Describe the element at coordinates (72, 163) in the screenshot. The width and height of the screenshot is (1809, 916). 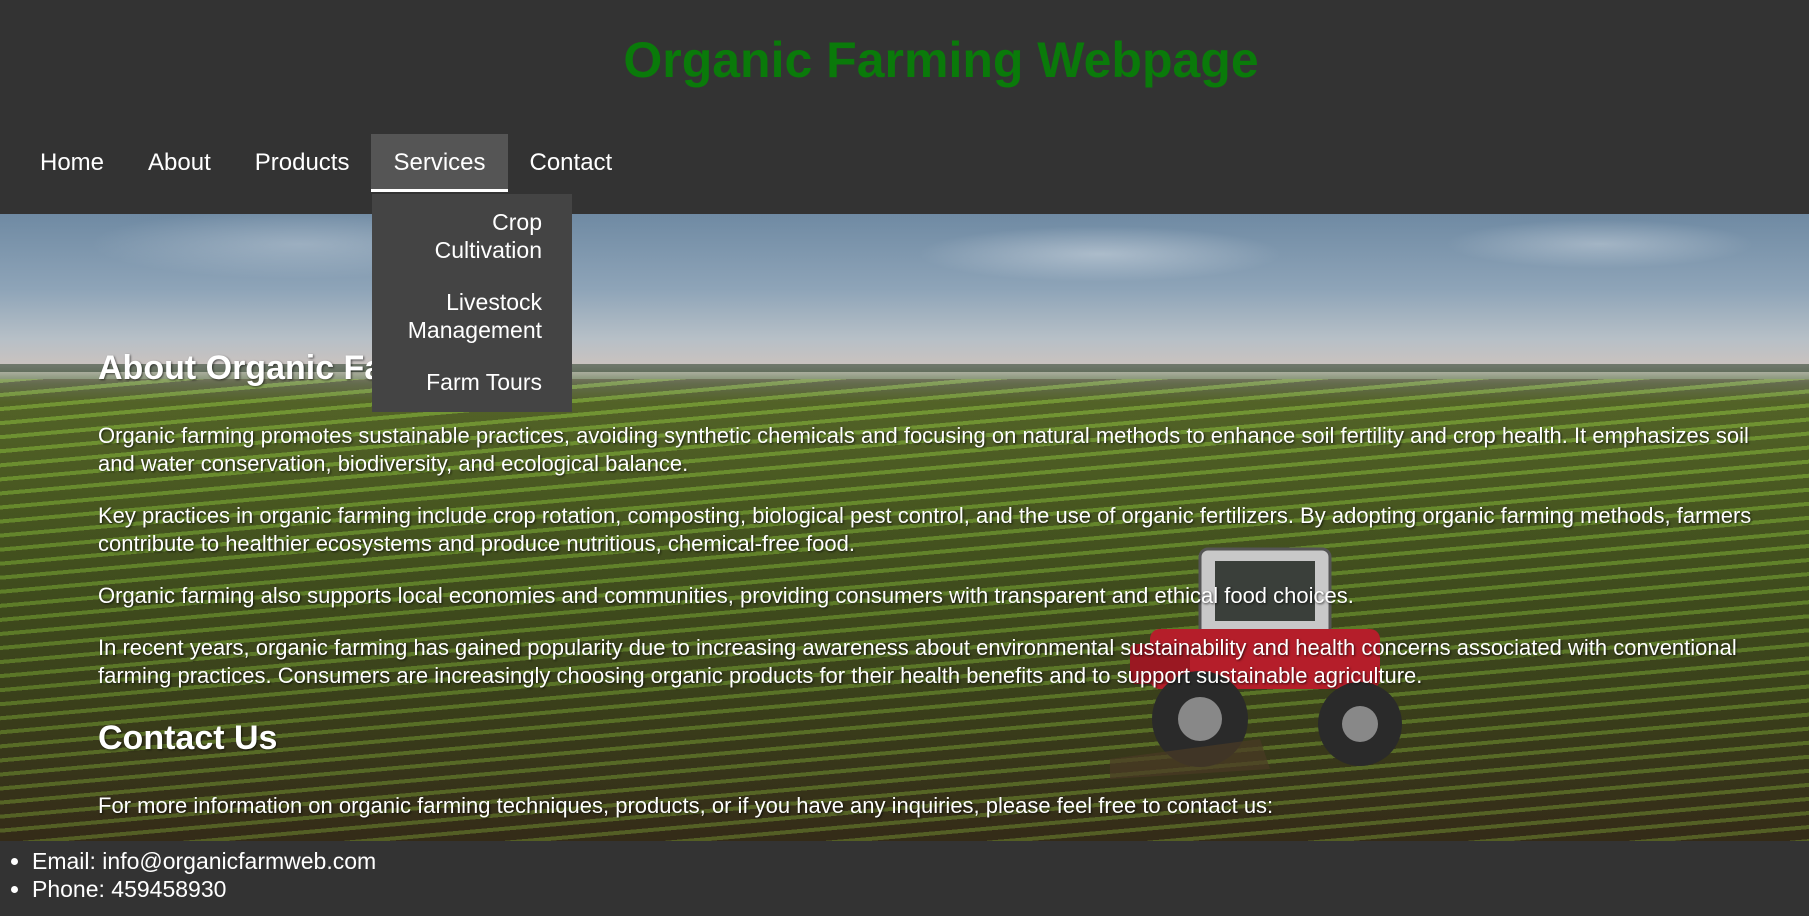
I see `nav-home-link: Home` at that location.